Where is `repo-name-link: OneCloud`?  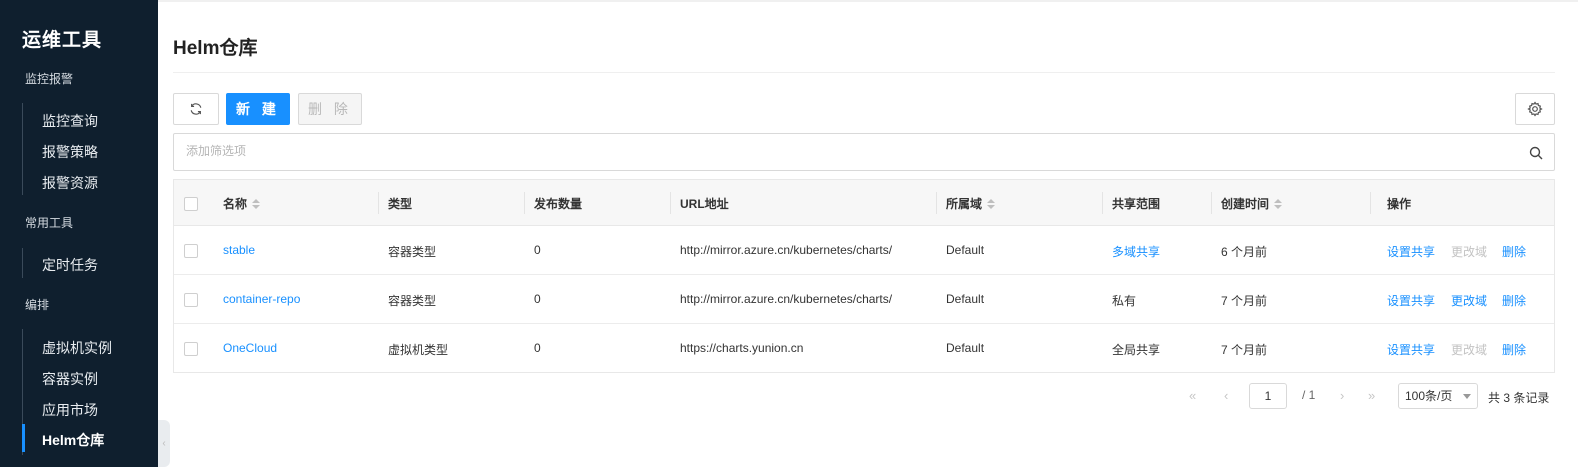 repo-name-link: OneCloud is located at coordinates (250, 348).